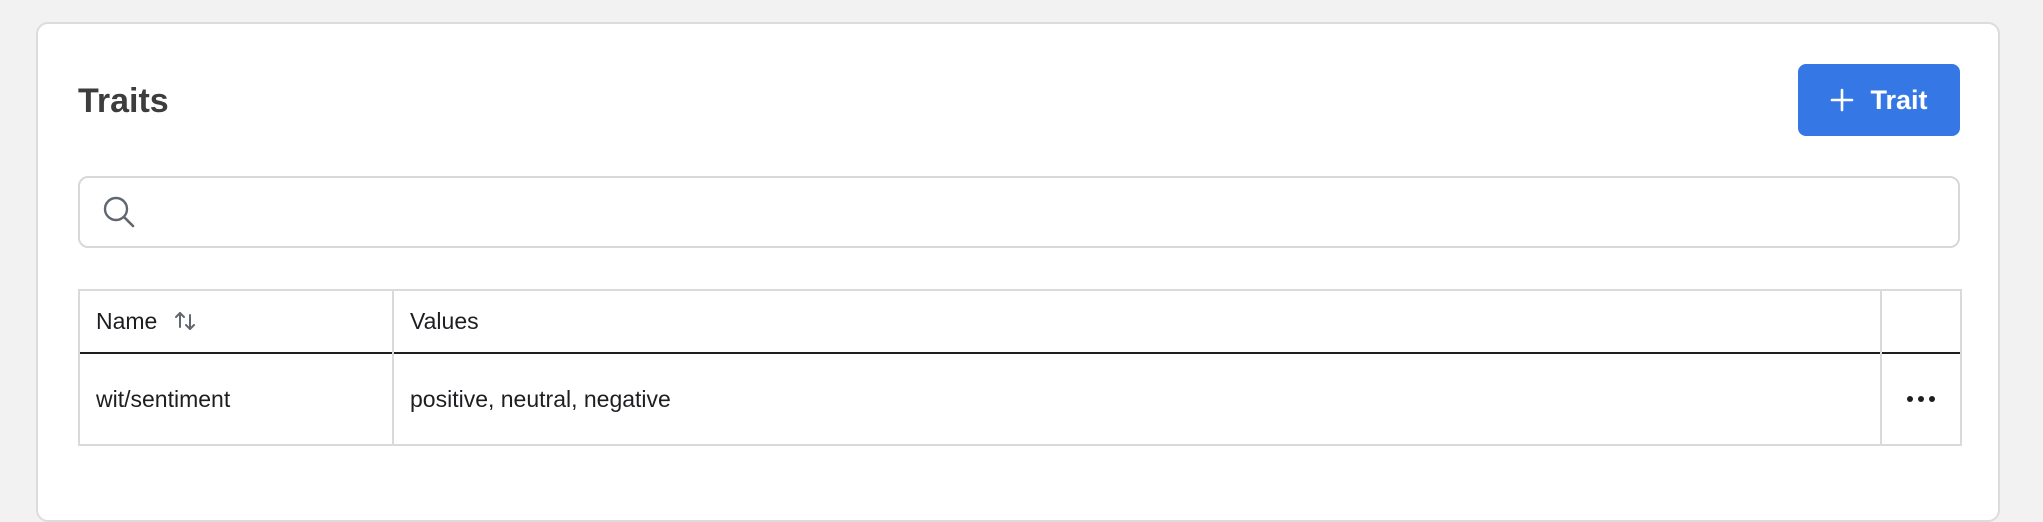  I want to click on page-title: Traits, so click(123, 101).